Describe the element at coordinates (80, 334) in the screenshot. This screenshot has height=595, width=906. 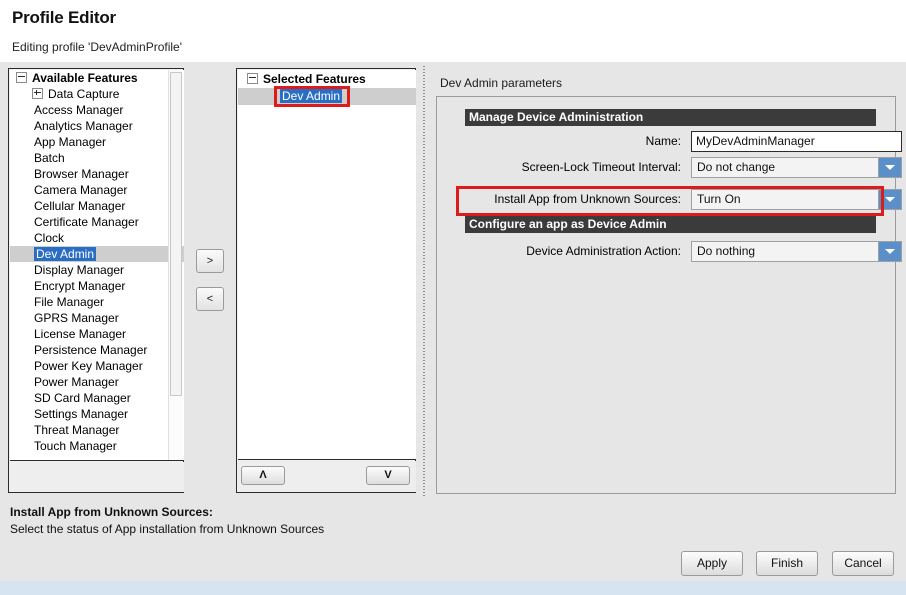
I see `available-feature-label: License Manager` at that location.